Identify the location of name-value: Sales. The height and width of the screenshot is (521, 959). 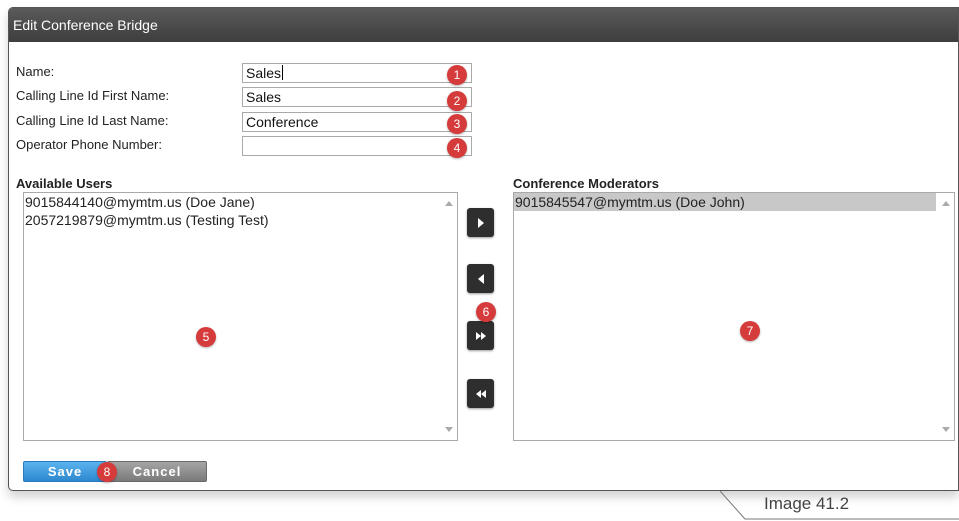
(264, 73).